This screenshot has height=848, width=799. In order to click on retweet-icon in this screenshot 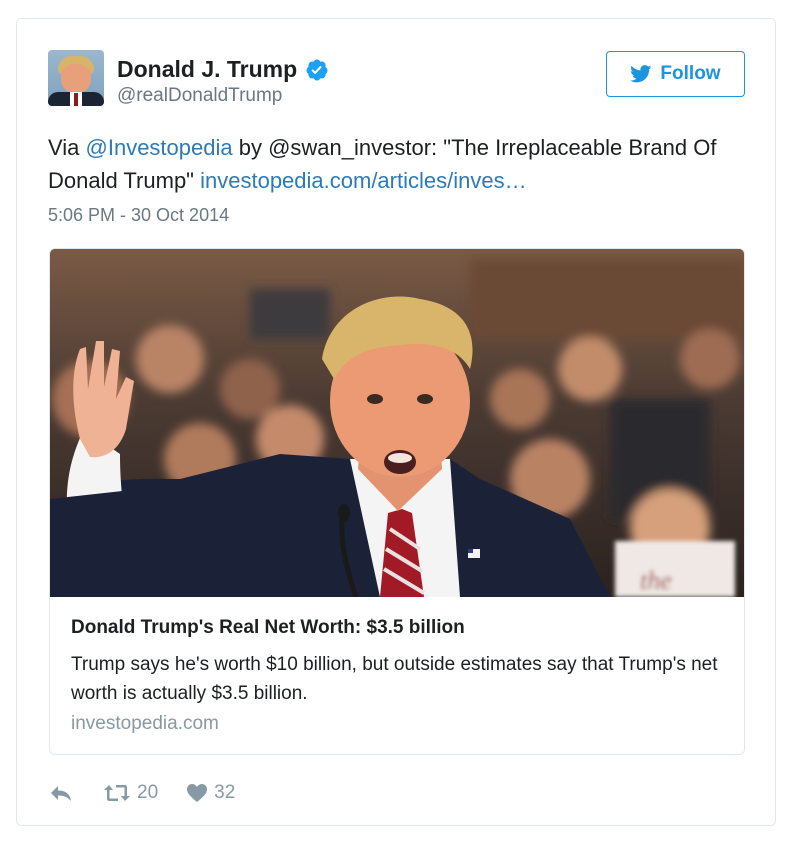, I will do `click(117, 793)`.